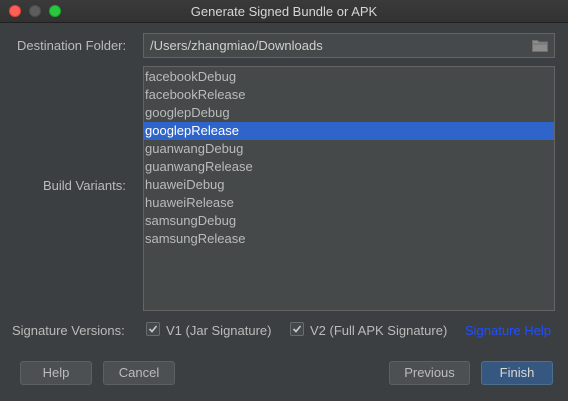 This screenshot has height=401, width=568. What do you see at coordinates (139, 373) in the screenshot?
I see `cancel-button: Cancel` at bounding box center [139, 373].